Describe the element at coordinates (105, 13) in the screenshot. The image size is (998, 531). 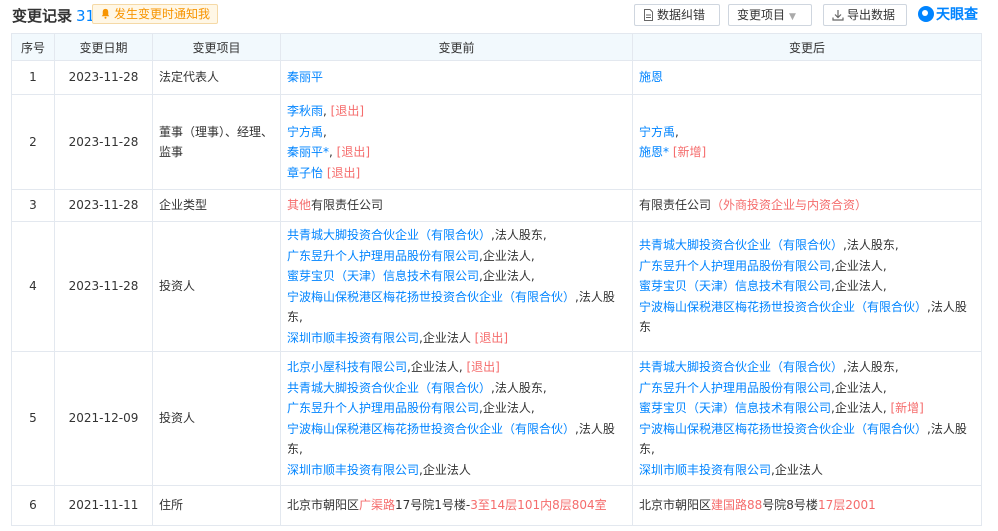
I see `bell-icon` at that location.